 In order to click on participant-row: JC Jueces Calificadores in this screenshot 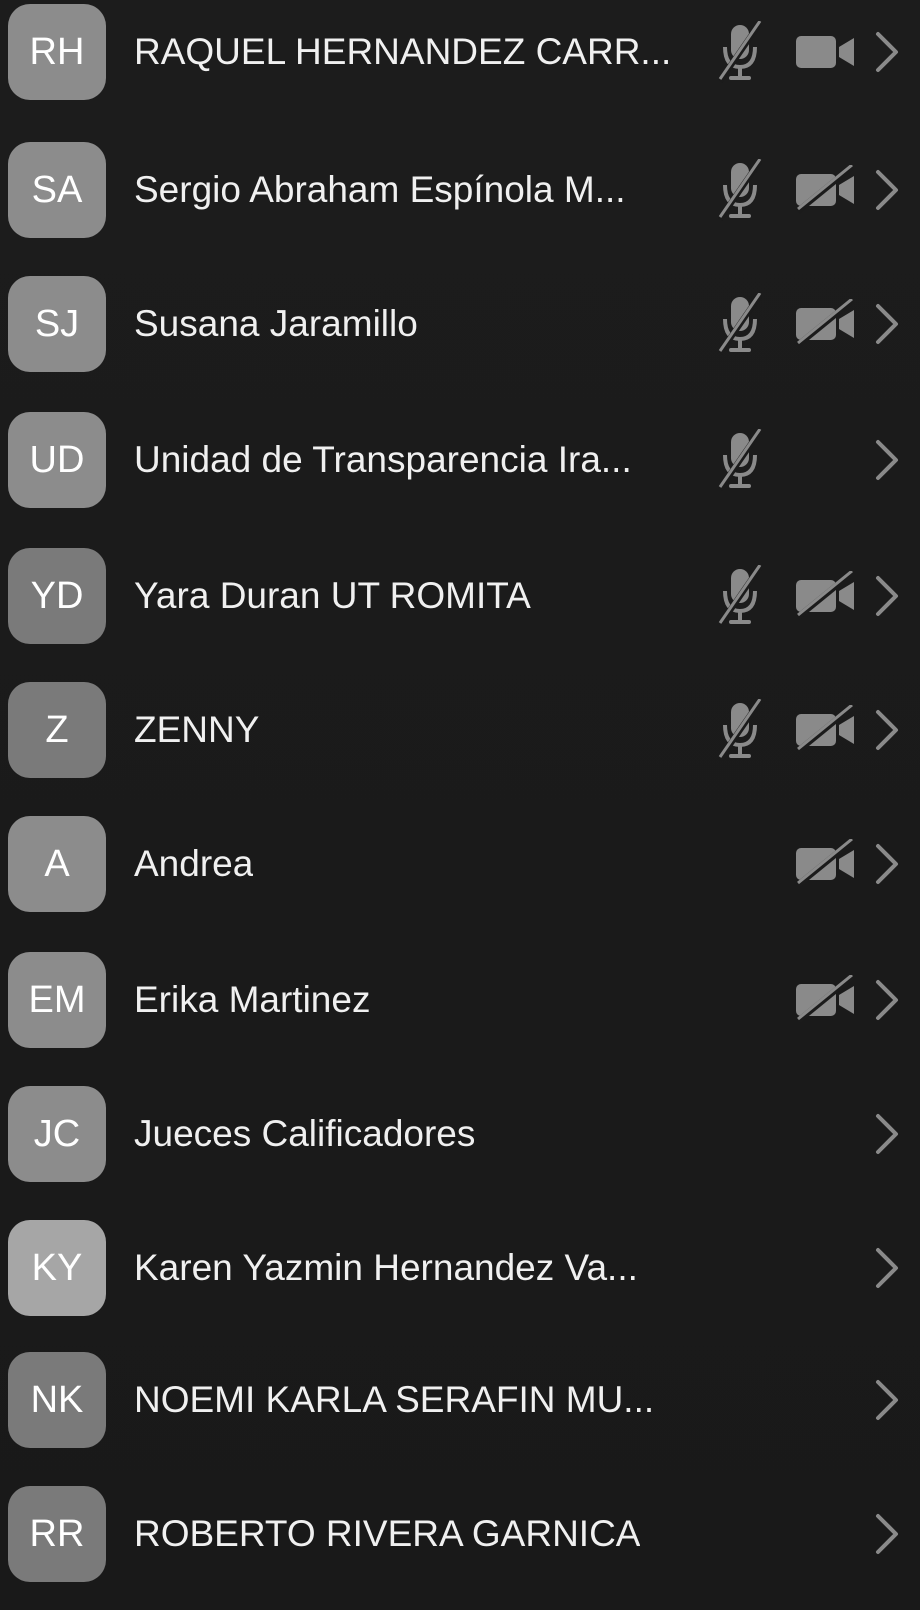, I will do `click(460, 1134)`.